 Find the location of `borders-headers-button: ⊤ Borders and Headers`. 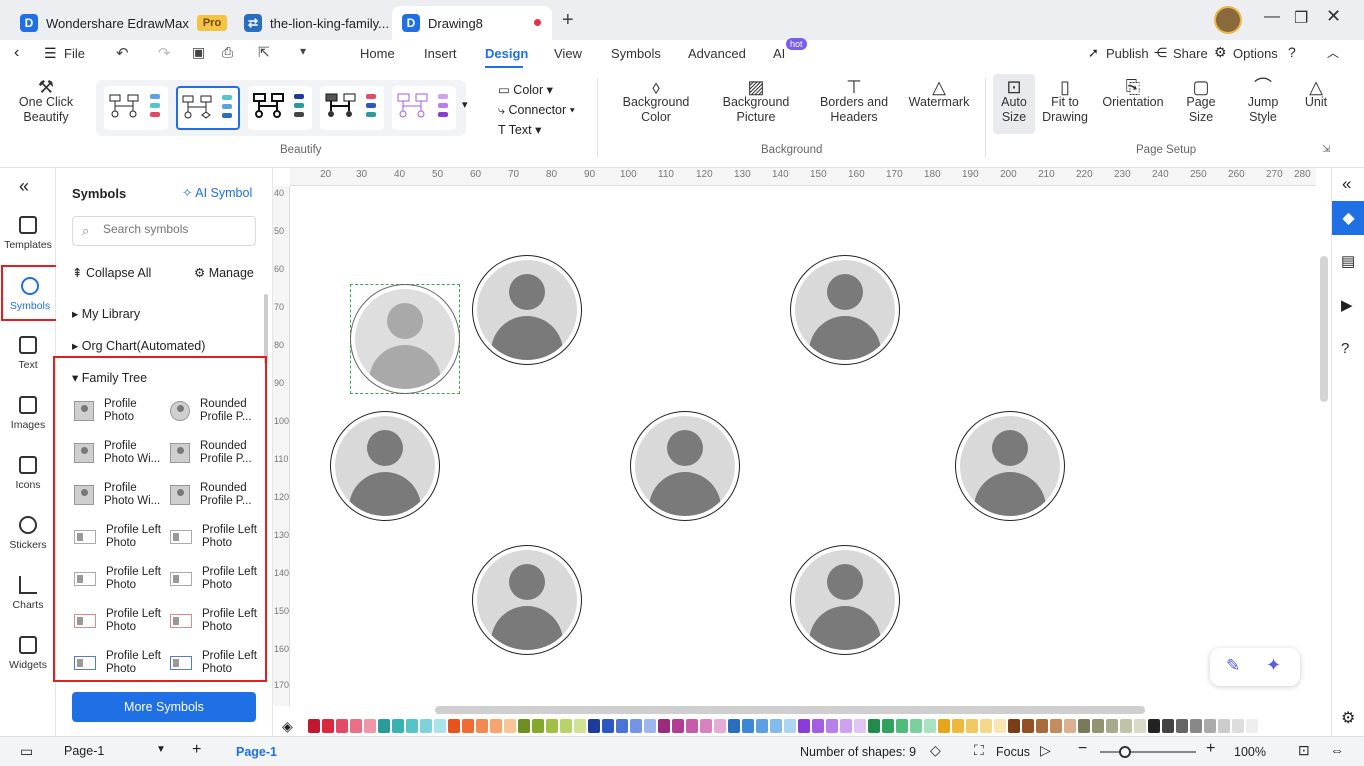

borders-headers-button: ⊤ Borders and Headers is located at coordinates (854, 101).